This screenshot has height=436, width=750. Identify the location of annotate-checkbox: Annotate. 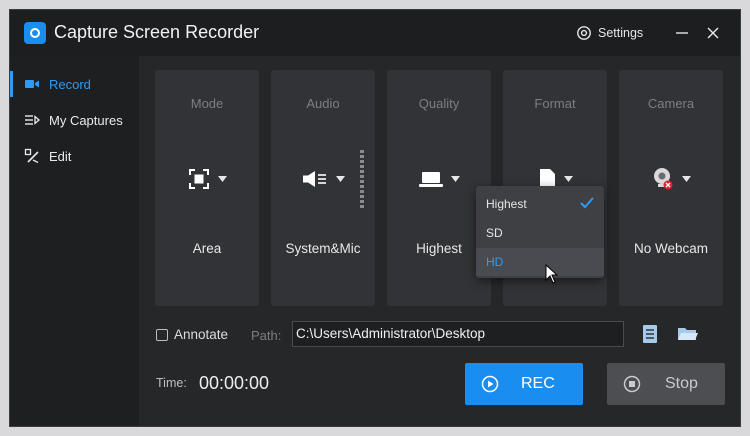
(192, 334).